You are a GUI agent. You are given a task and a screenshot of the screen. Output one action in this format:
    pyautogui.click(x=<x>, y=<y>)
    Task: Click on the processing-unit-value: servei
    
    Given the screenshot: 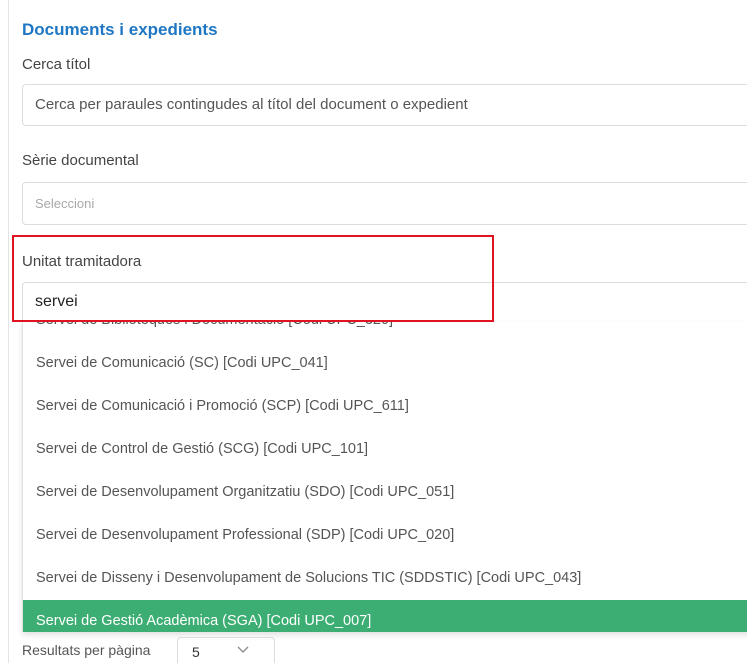 What is the action you would take?
    pyautogui.click(x=56, y=301)
    